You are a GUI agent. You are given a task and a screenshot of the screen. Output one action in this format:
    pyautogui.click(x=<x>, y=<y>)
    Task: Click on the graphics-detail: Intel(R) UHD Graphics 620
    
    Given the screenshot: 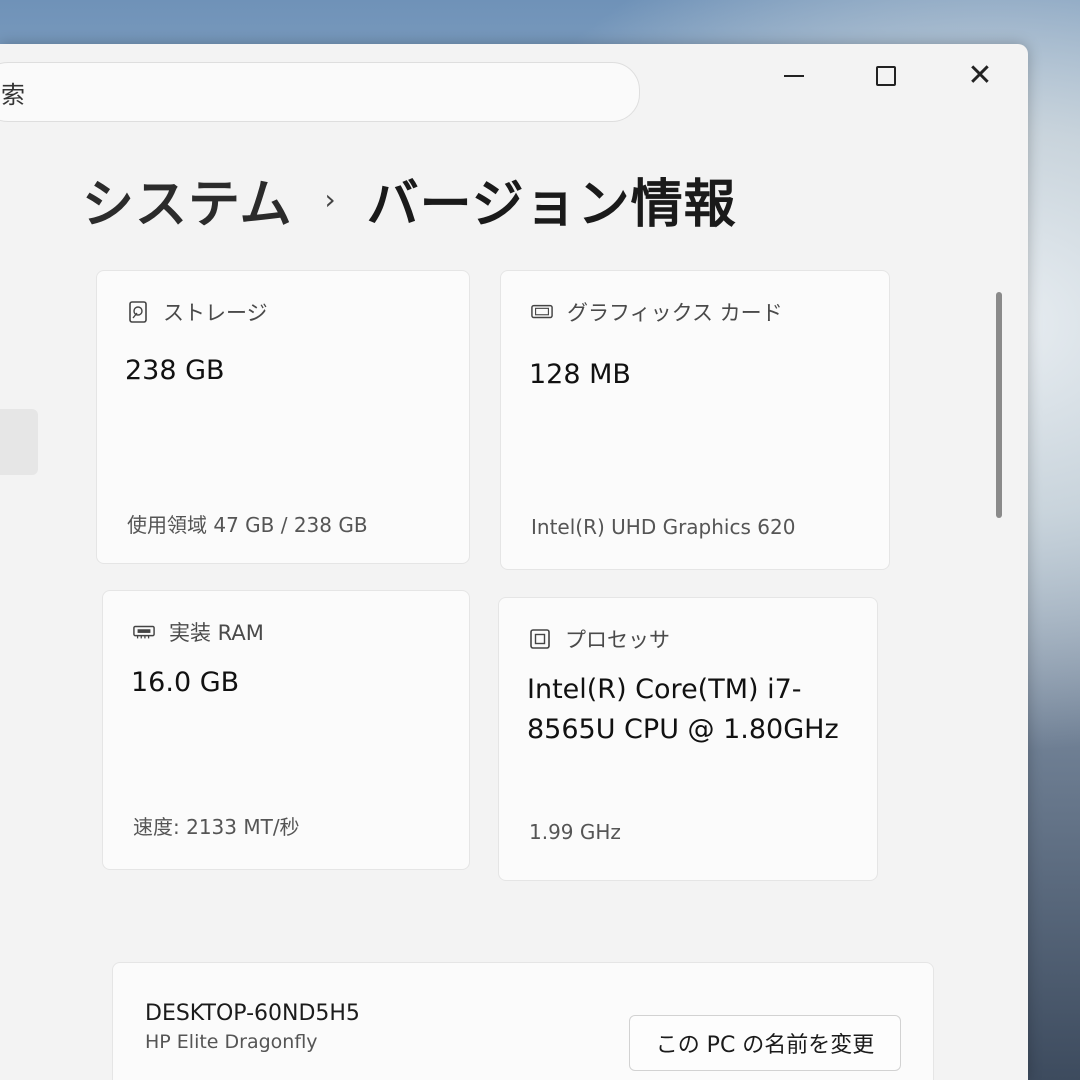 What is the action you would take?
    pyautogui.click(x=663, y=527)
    